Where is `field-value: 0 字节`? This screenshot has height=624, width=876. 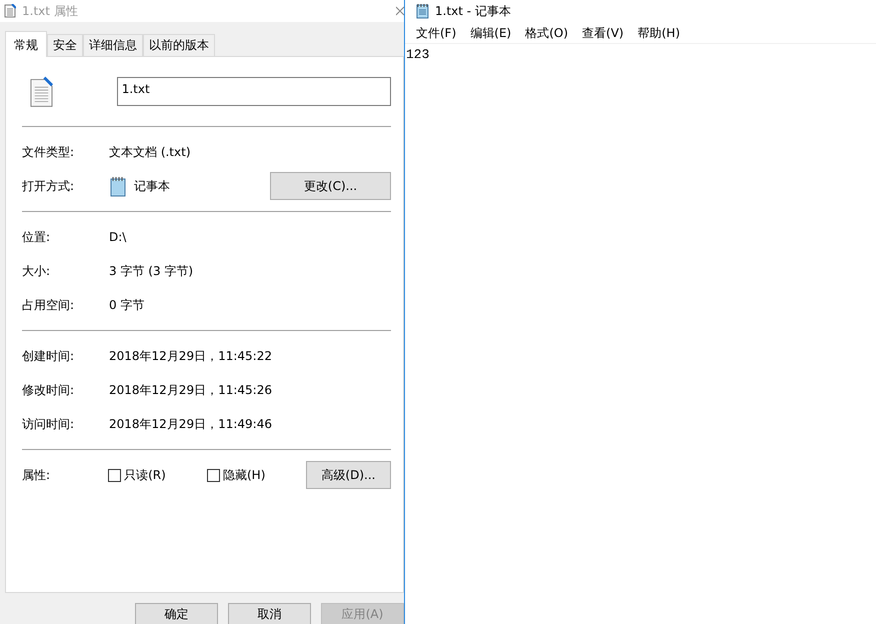 field-value: 0 字节 is located at coordinates (126, 305).